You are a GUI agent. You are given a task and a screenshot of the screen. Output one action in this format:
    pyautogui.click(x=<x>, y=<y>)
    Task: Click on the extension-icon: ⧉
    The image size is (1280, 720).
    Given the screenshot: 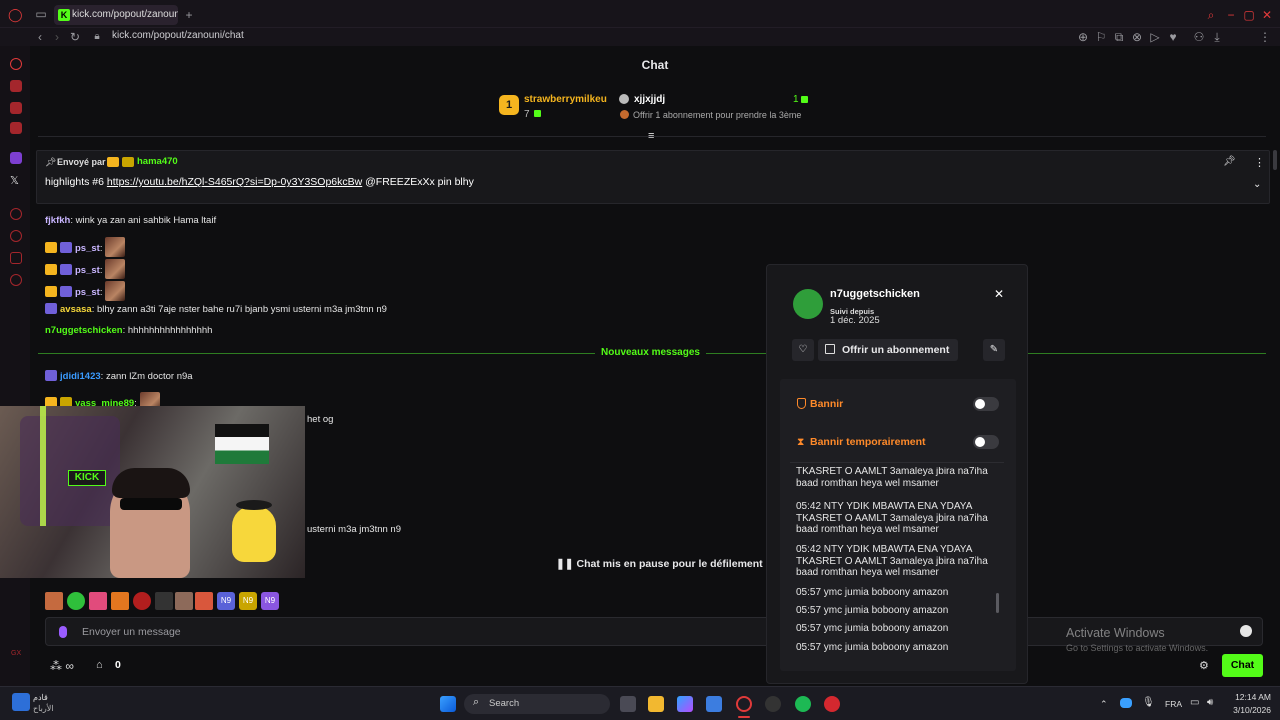 What is the action you would take?
    pyautogui.click(x=1119, y=37)
    